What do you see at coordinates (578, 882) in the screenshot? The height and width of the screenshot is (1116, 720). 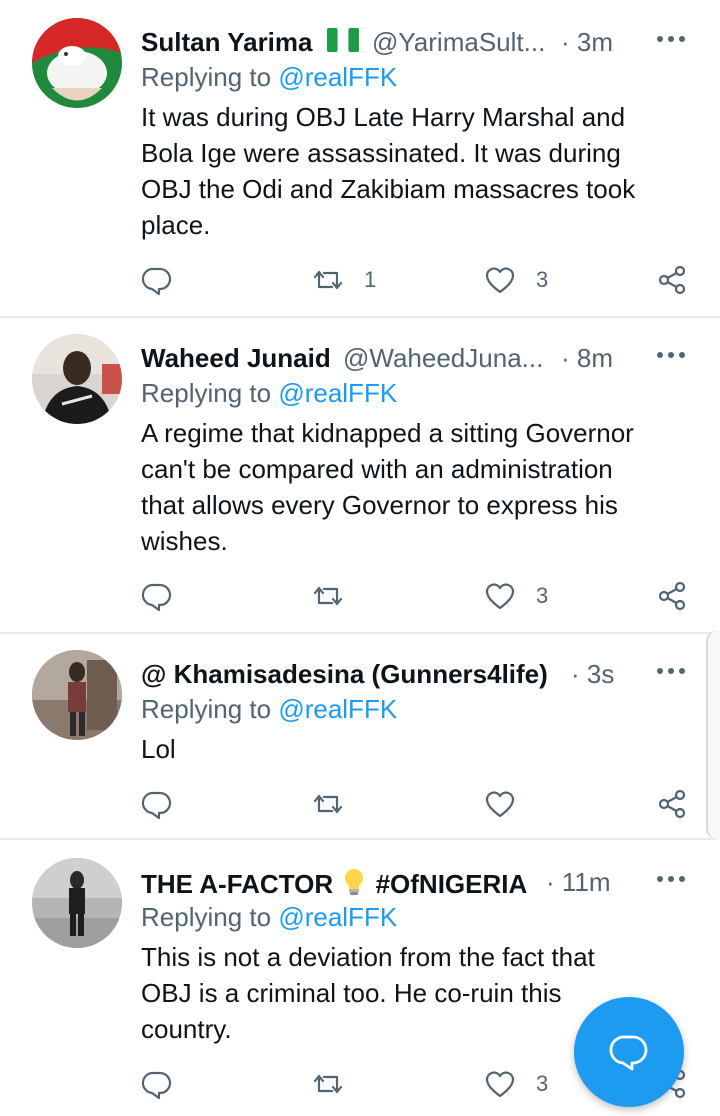 I see `timestamp: · 11m` at bounding box center [578, 882].